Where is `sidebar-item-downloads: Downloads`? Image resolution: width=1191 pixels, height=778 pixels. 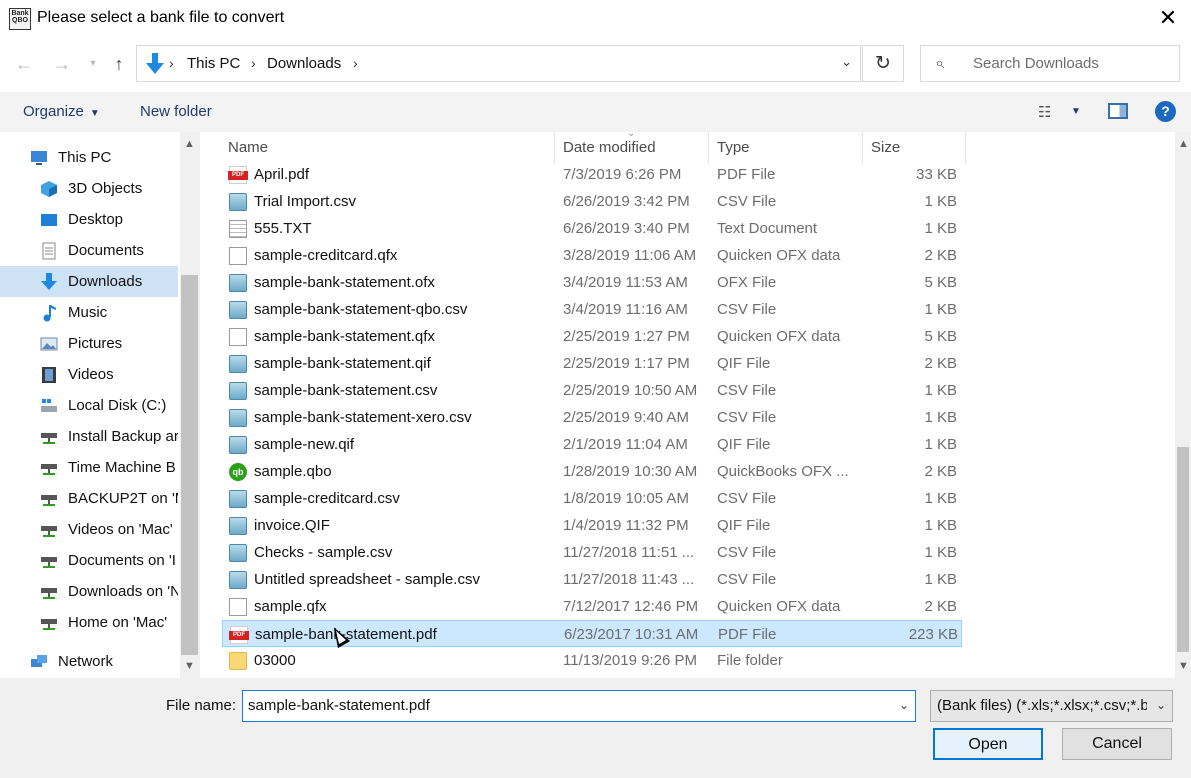
sidebar-item-downloads: Downloads is located at coordinates (89, 281).